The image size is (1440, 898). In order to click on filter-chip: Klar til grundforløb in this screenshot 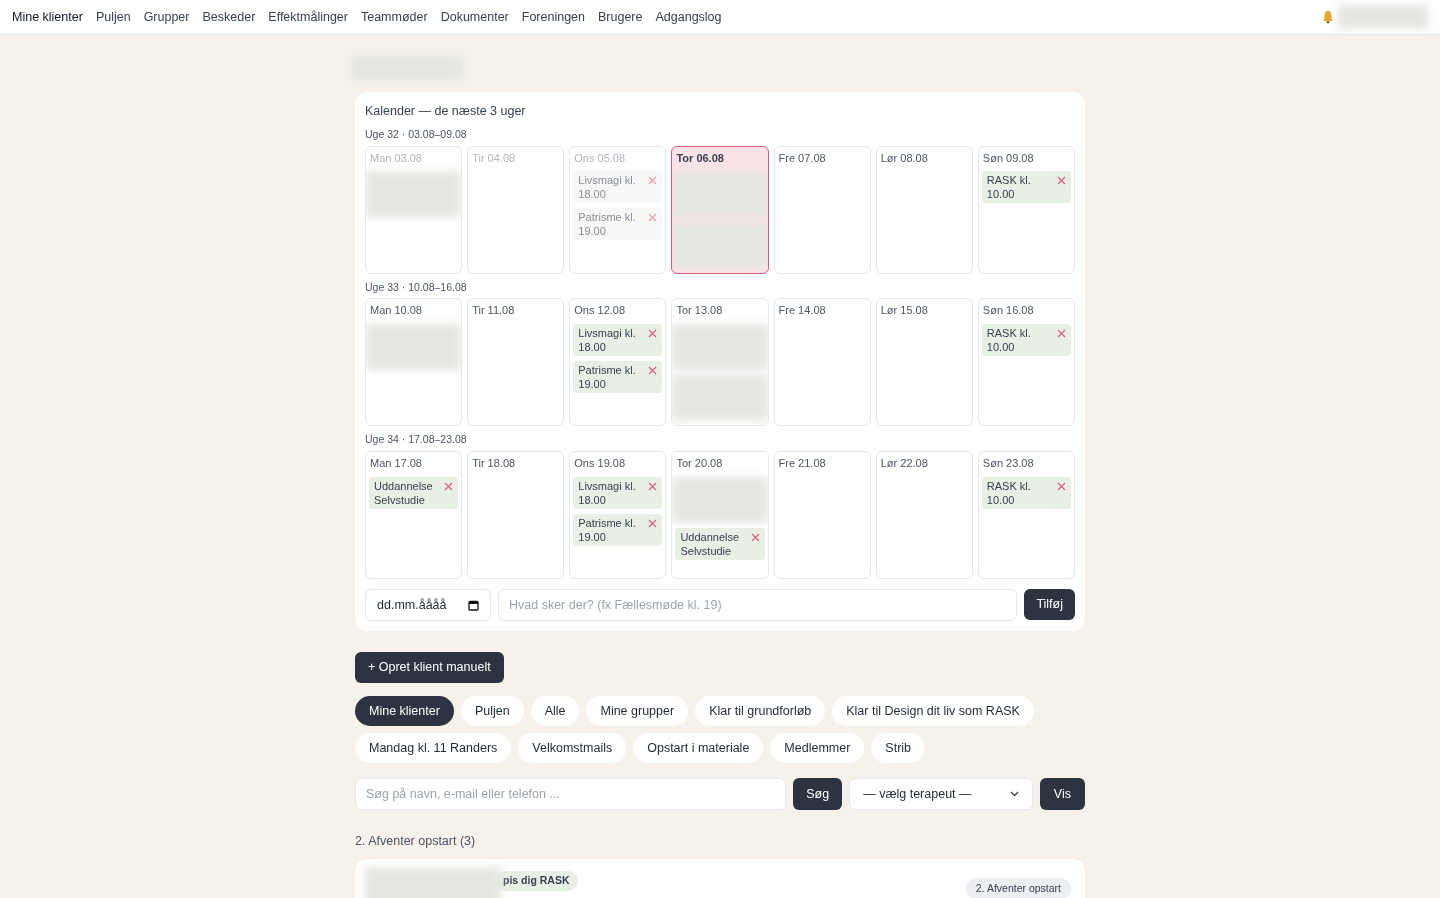, I will do `click(760, 711)`.